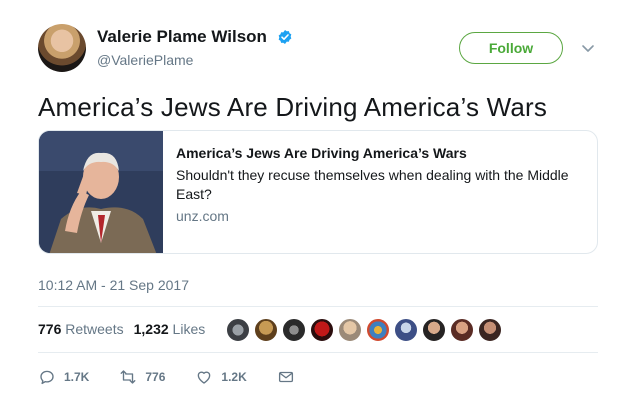 Image resolution: width=635 pixels, height=410 pixels. I want to click on retweets-count: 776, so click(50, 329).